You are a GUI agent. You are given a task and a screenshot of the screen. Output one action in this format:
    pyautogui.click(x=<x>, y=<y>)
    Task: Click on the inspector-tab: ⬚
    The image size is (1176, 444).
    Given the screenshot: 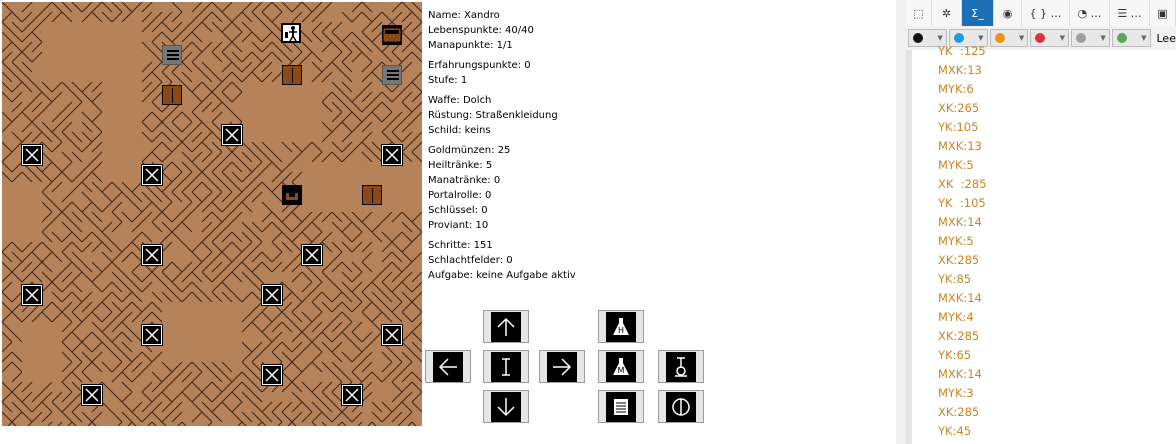 What is the action you would take?
    pyautogui.click(x=919, y=13)
    